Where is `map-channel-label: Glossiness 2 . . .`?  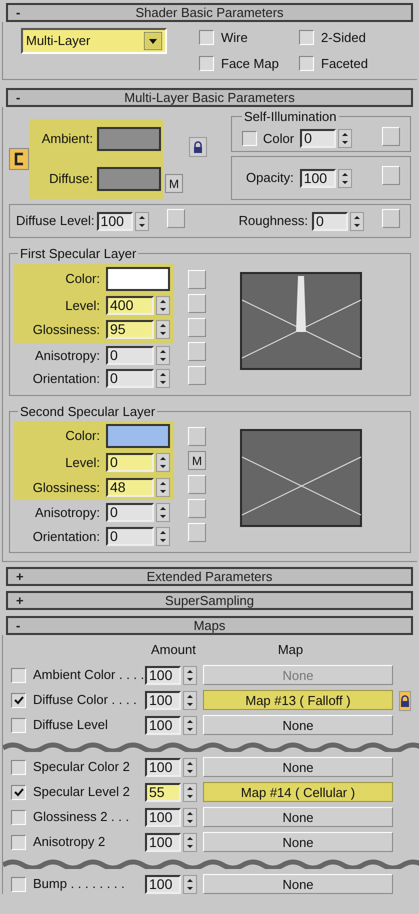 map-channel-label: Glossiness 2 . . . is located at coordinates (81, 817).